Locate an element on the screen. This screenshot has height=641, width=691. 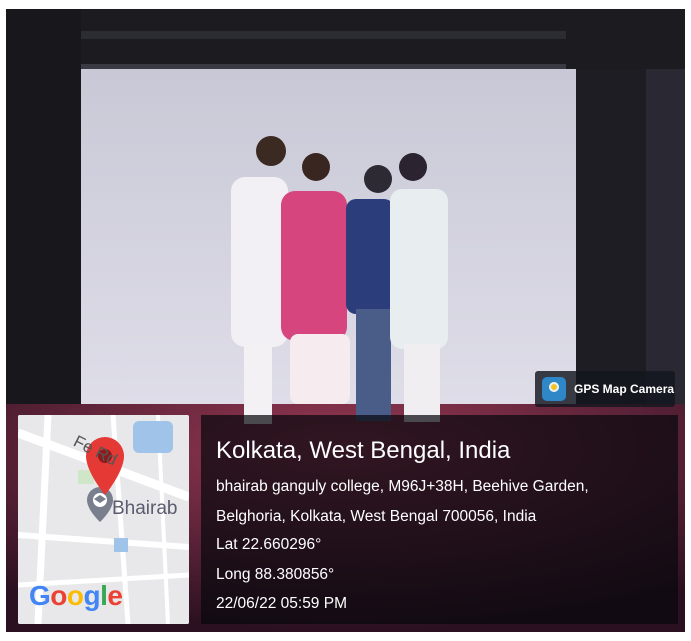
gps-map-camera-badge: GPS Map Camera is located at coordinates (605, 389).